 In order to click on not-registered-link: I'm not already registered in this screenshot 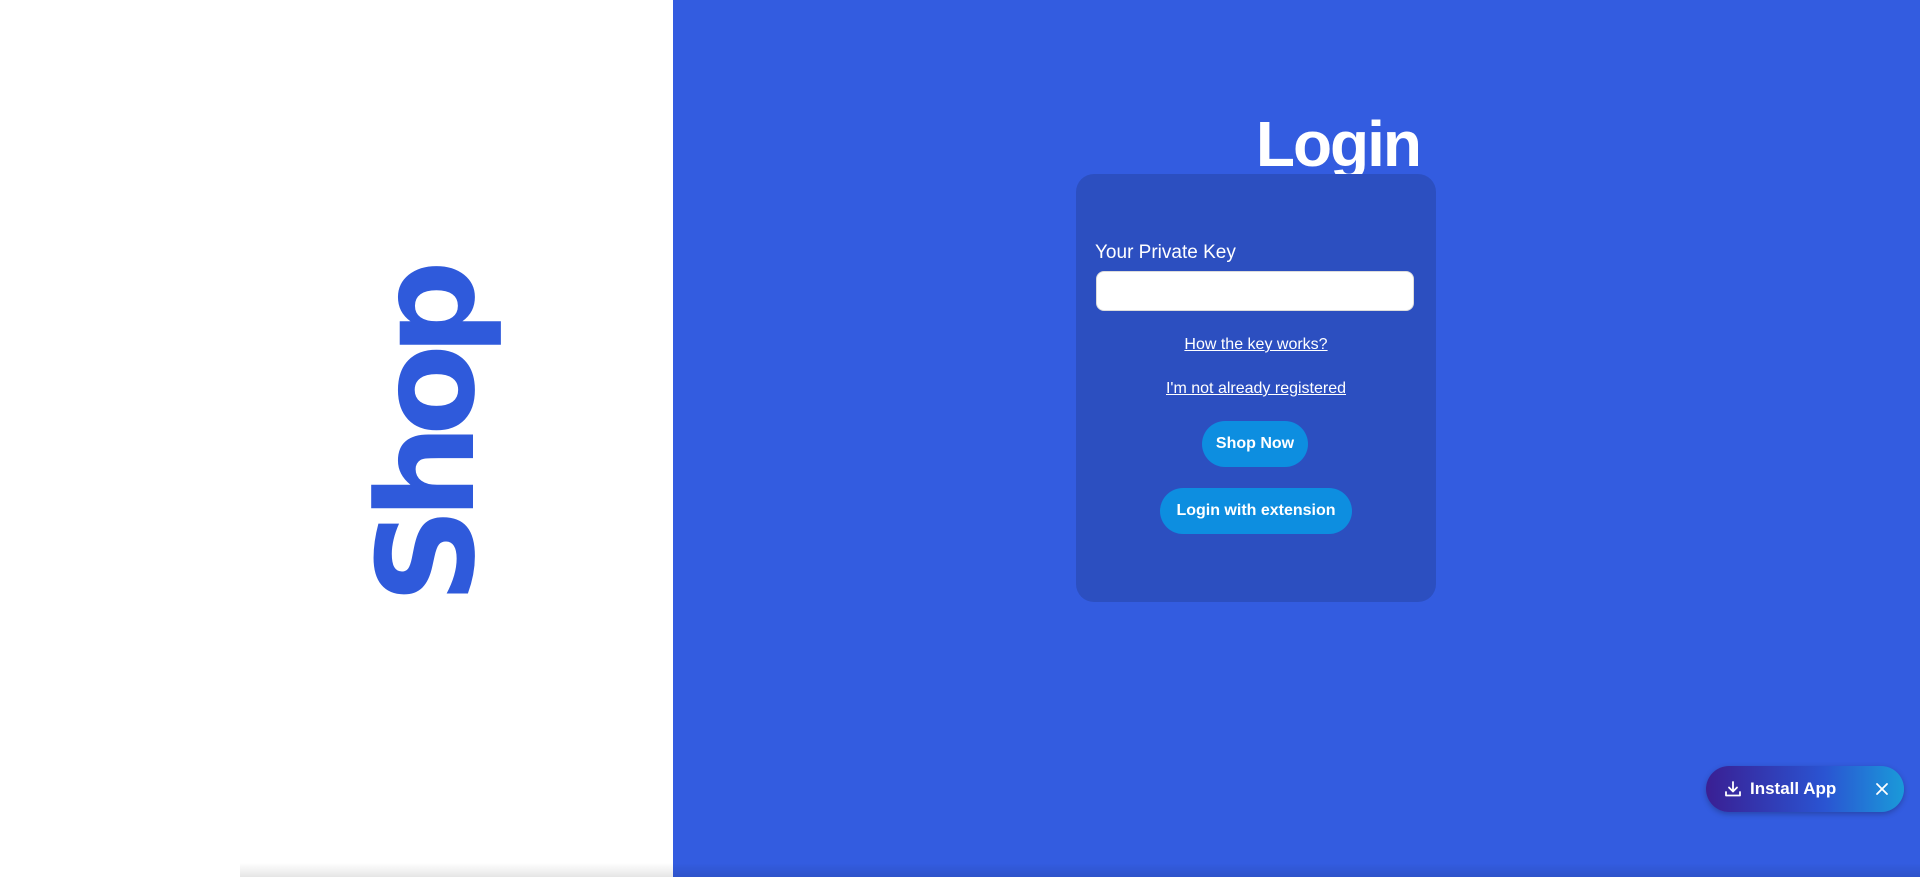, I will do `click(1256, 389)`.